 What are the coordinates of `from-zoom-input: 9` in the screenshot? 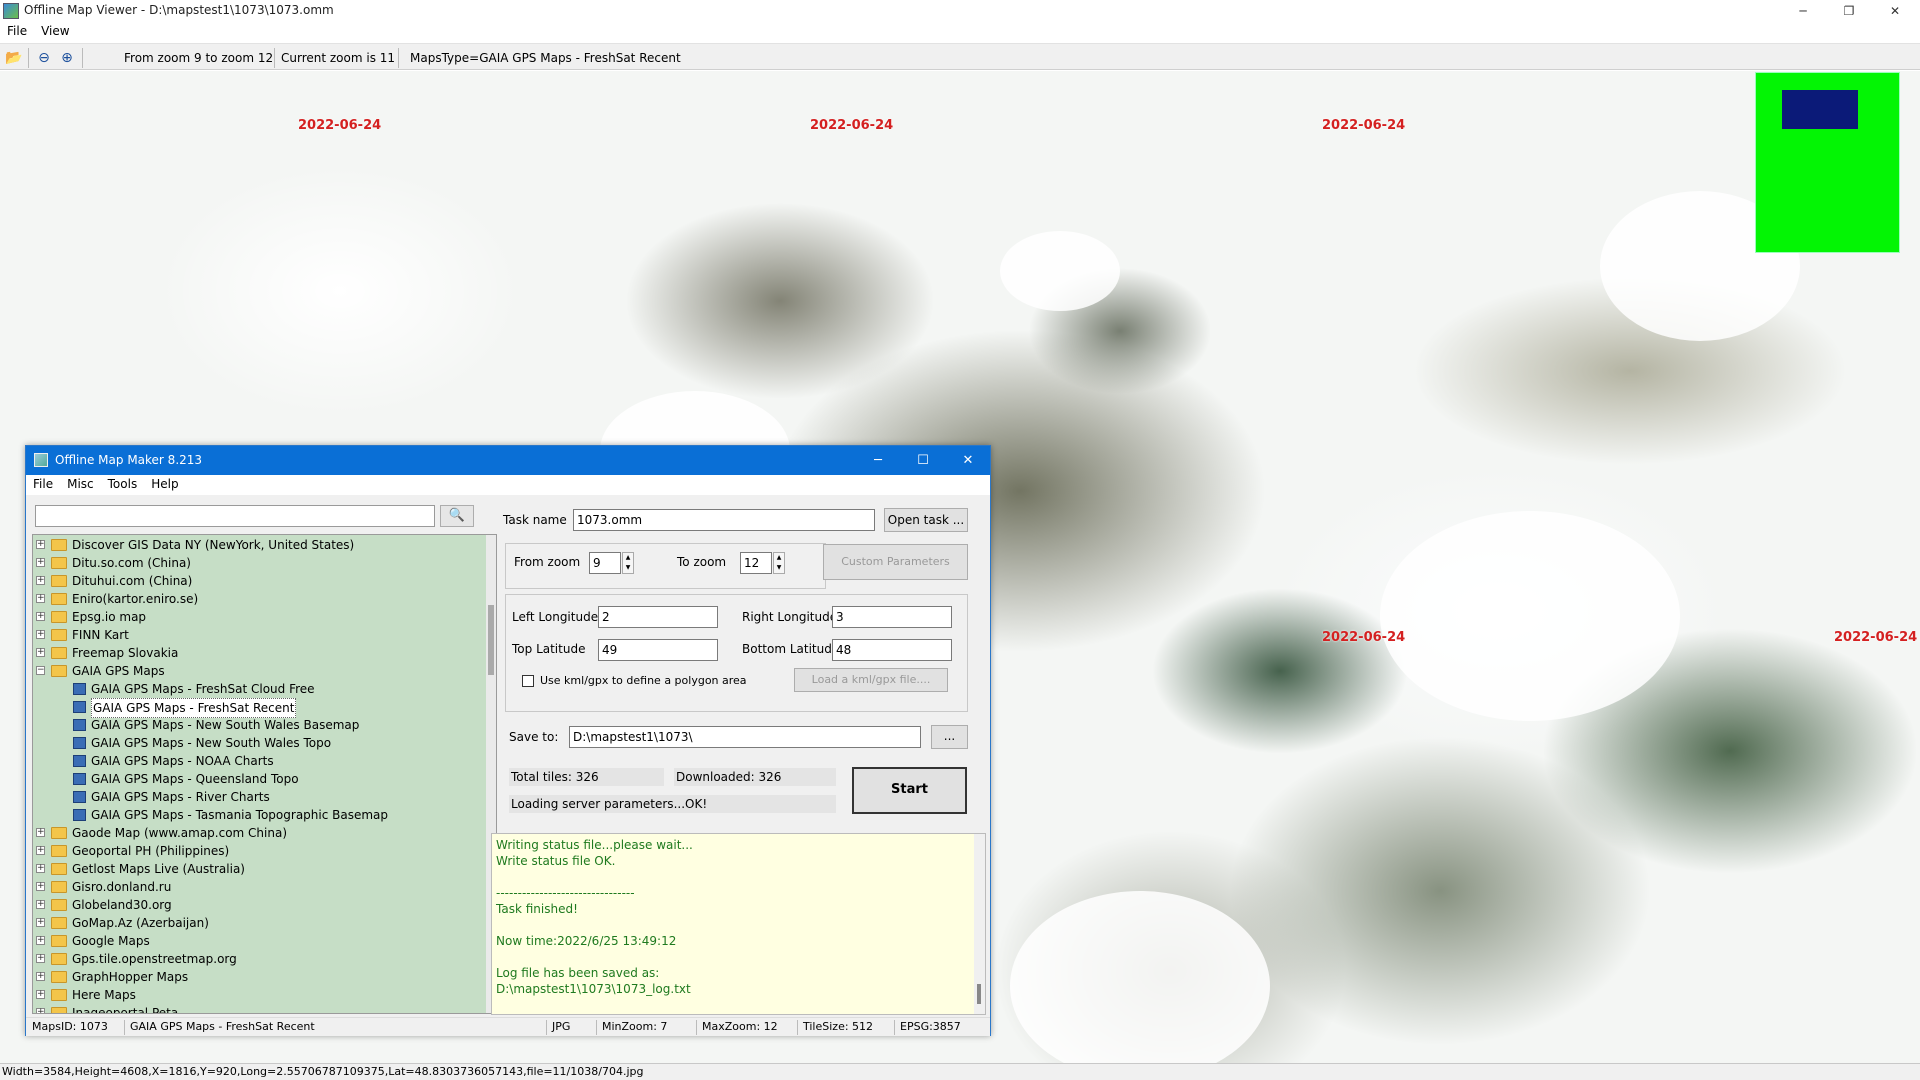 It's located at (605, 563).